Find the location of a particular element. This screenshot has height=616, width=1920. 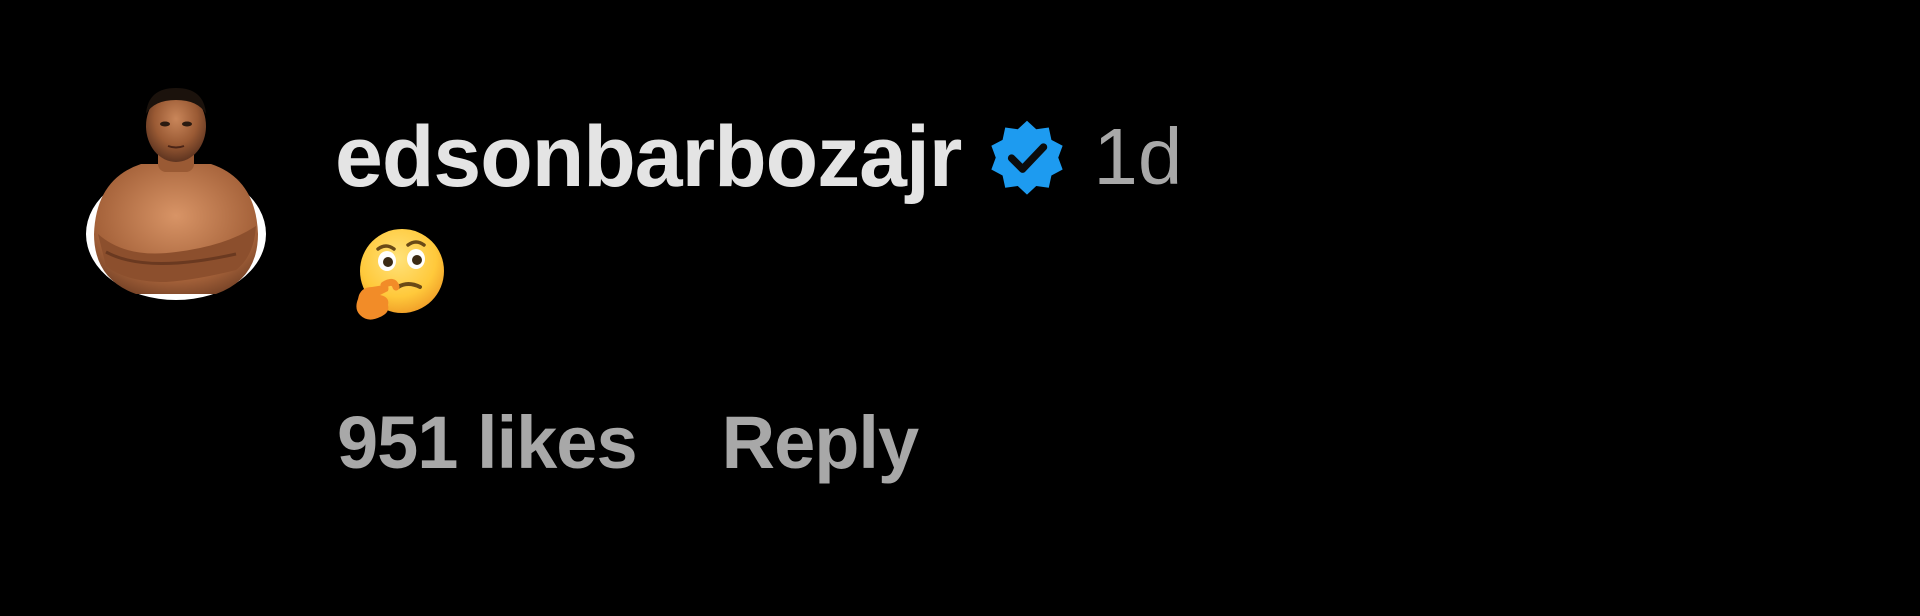

username-link: edsonbarbozajr is located at coordinates (648, 157).